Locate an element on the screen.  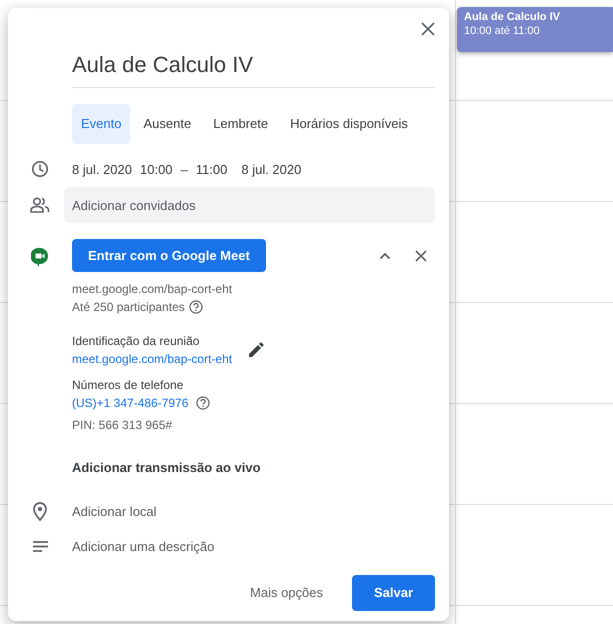
description-icon is located at coordinates (40, 546).